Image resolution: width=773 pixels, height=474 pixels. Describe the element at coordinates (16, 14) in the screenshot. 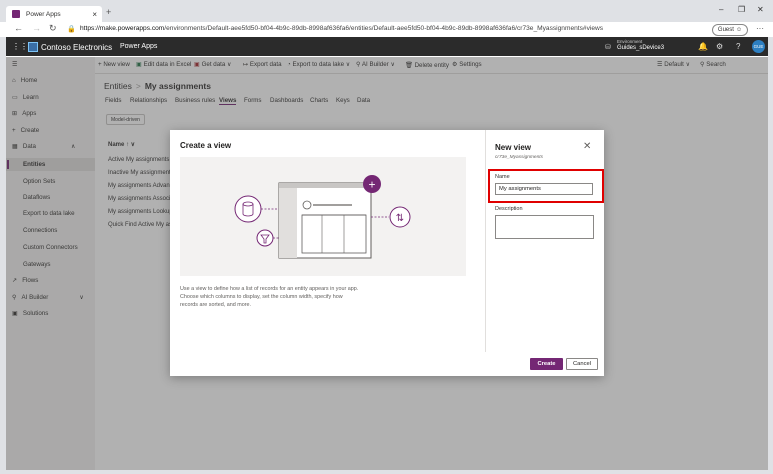

I see `power-apps-favicon-icon` at that location.